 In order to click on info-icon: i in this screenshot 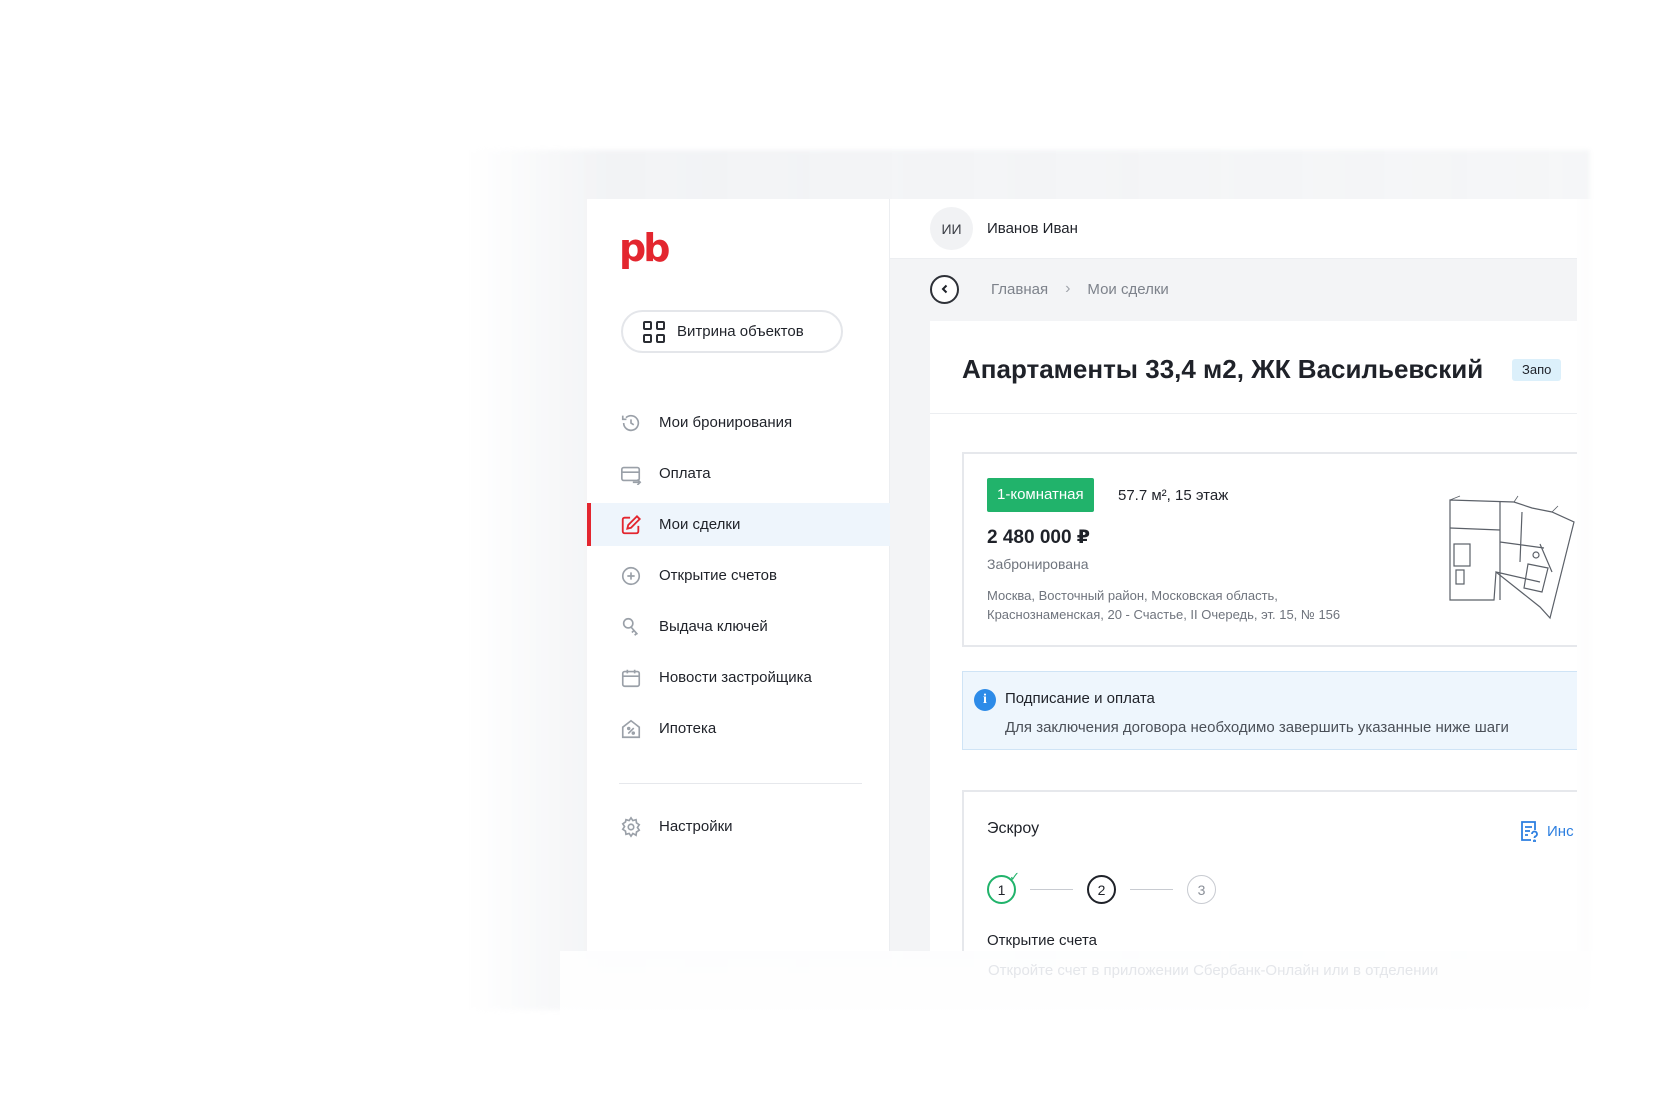, I will do `click(985, 700)`.